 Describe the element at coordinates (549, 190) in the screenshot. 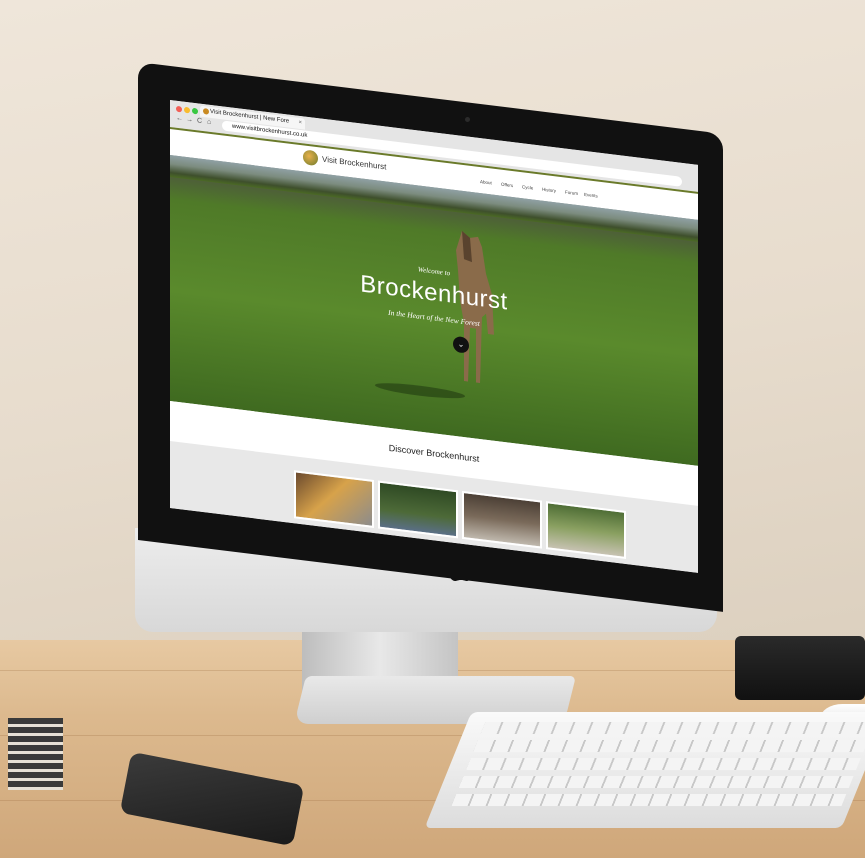

I see `nav-history: History` at that location.